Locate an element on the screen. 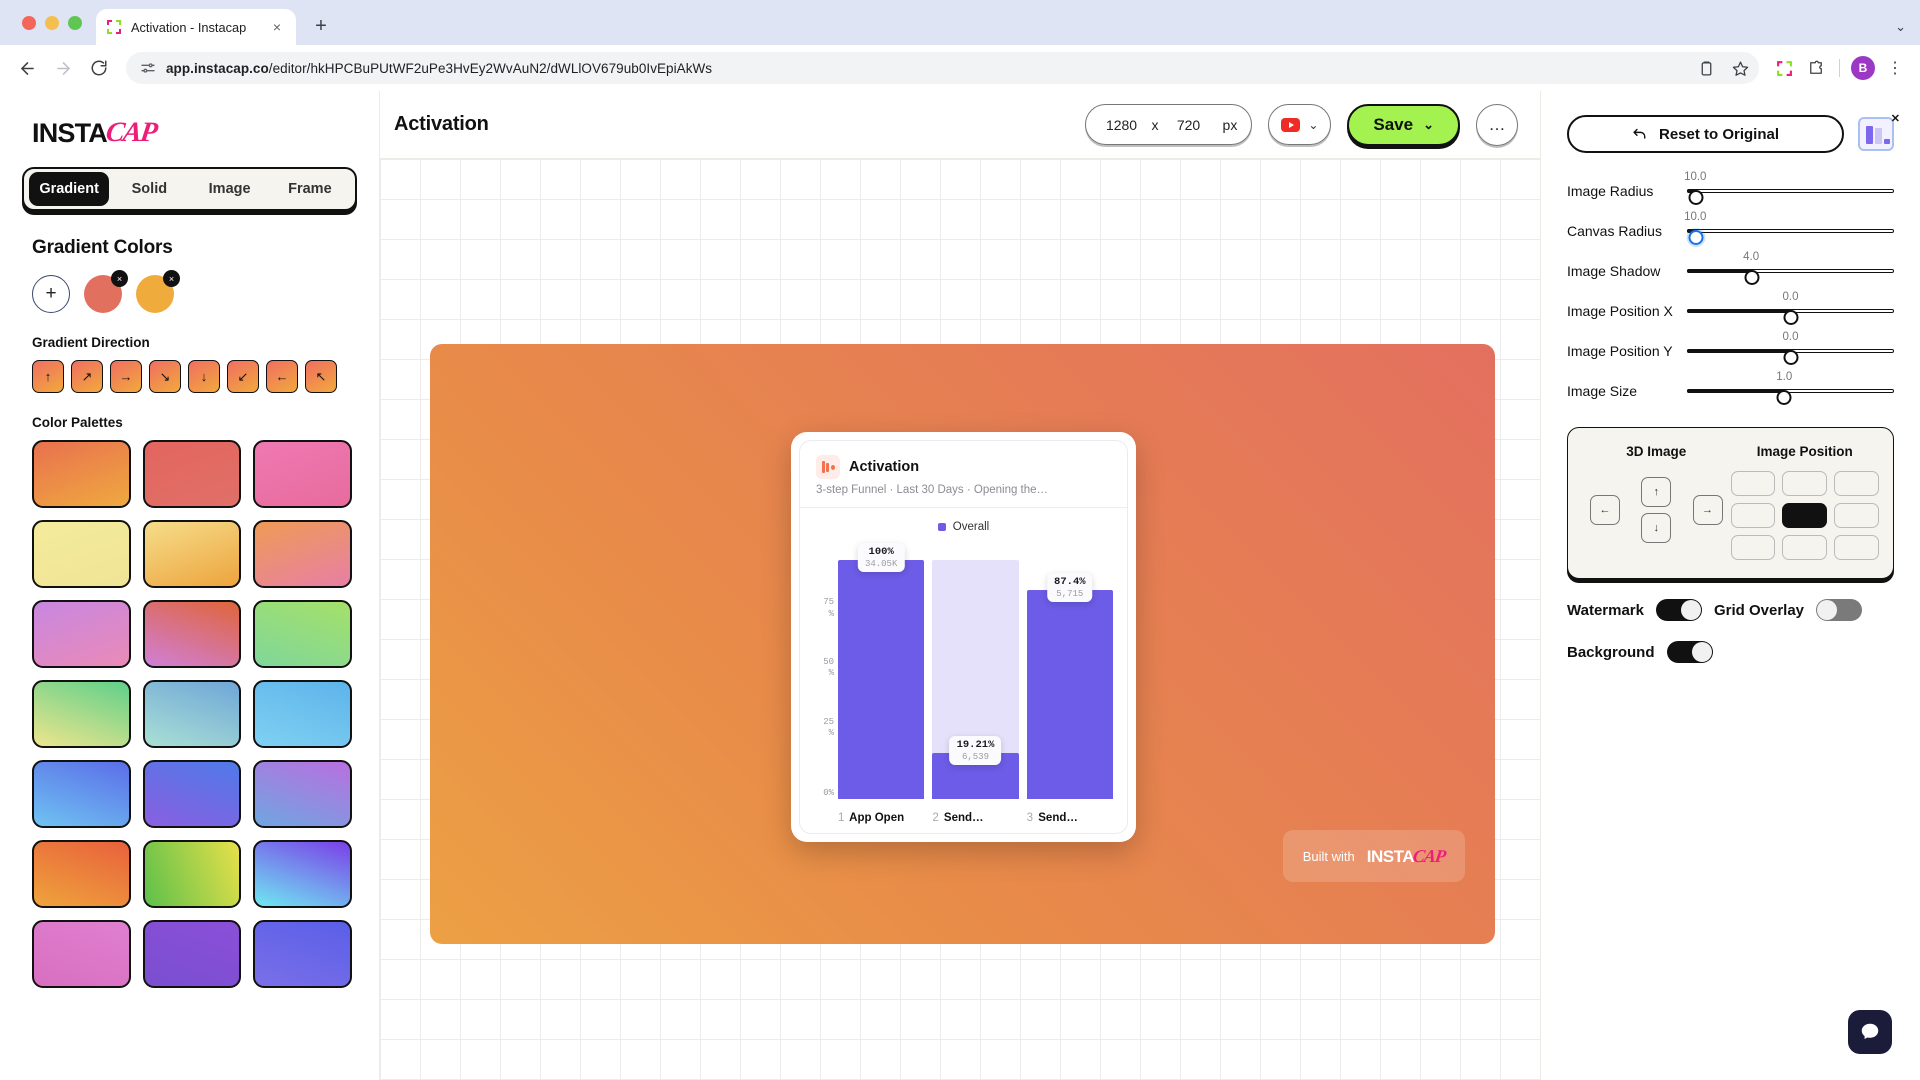  slider-image-size: Image Size 1.0 is located at coordinates (1730, 391).